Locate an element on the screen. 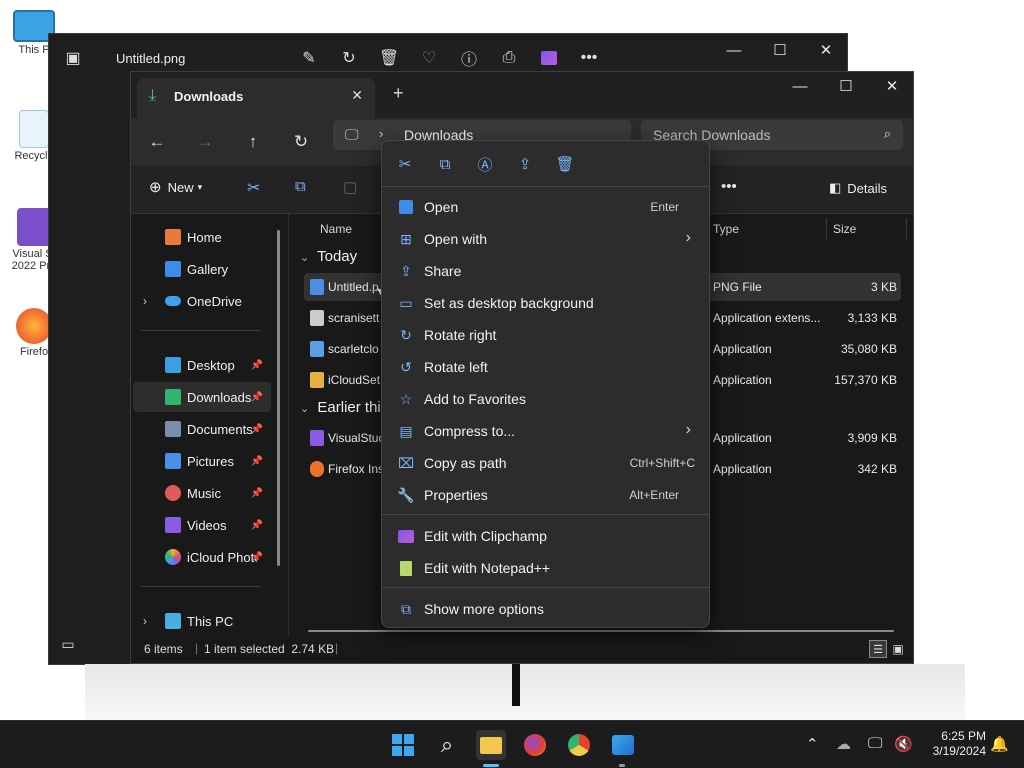 The image size is (1024, 768). nav-item-this-pc: › This PC is located at coordinates (202, 621).